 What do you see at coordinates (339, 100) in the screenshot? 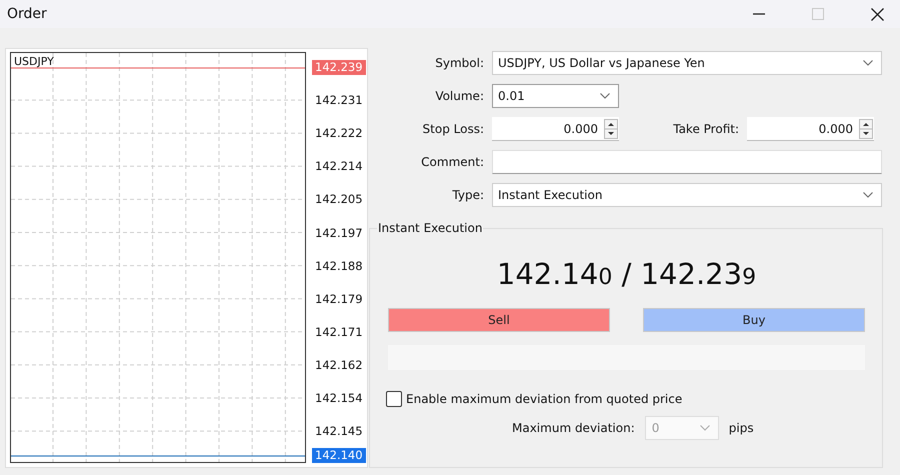
I see `price-axis-label: 142.231` at bounding box center [339, 100].